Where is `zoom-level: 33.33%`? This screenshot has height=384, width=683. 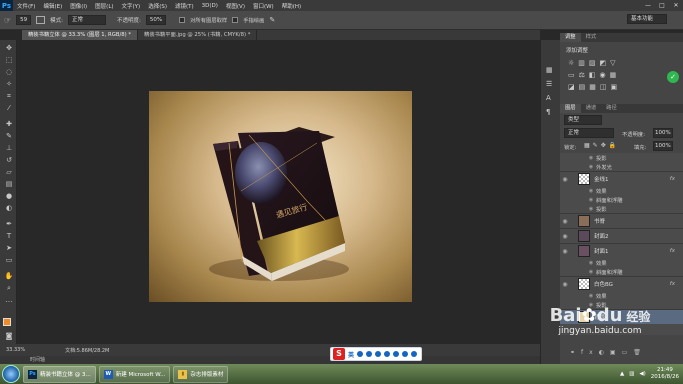 zoom-level: 33.33% is located at coordinates (15, 350).